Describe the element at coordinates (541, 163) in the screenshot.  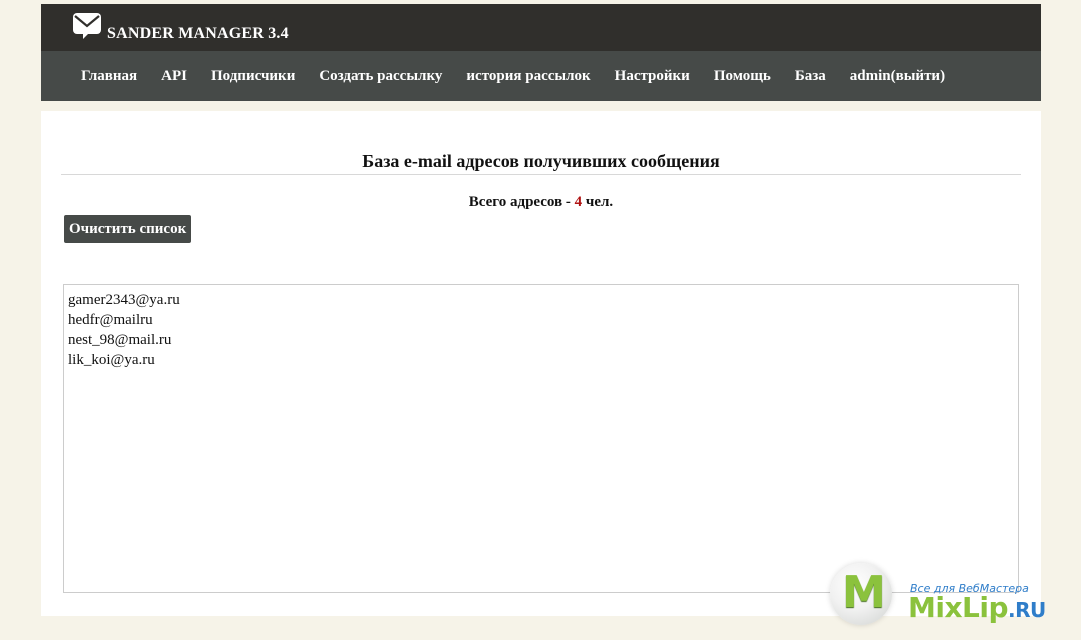
I see `page-title: База e-mail адресов получивших сообщения` at that location.